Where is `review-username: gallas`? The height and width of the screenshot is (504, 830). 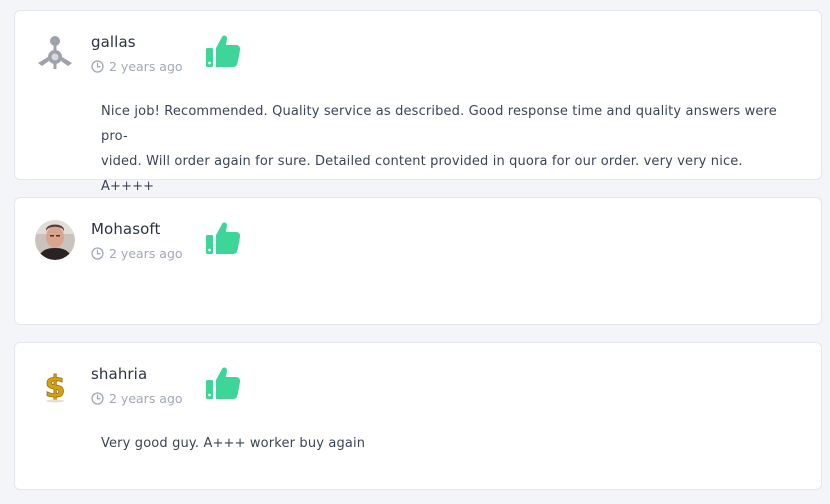 review-username: gallas is located at coordinates (113, 42).